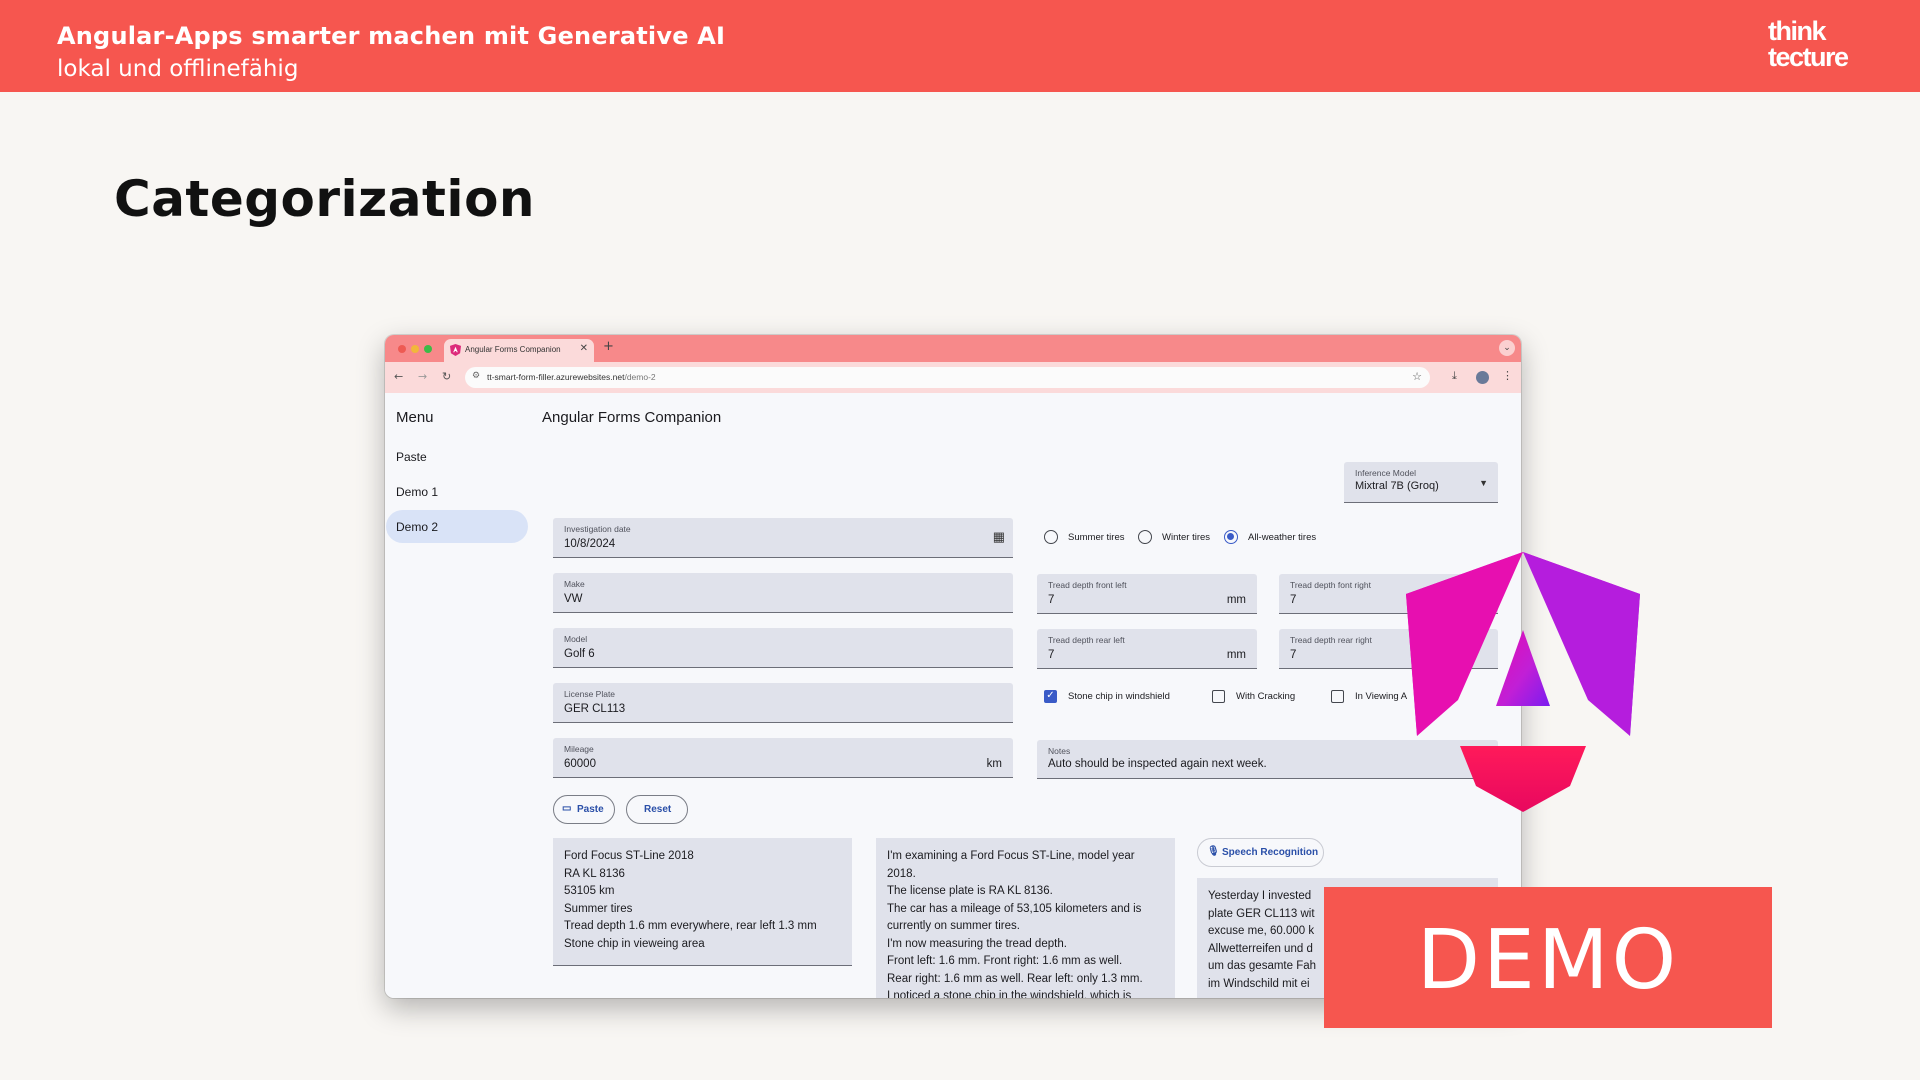  What do you see at coordinates (783, 648) in the screenshot?
I see `model-field: Model Golf 6` at bounding box center [783, 648].